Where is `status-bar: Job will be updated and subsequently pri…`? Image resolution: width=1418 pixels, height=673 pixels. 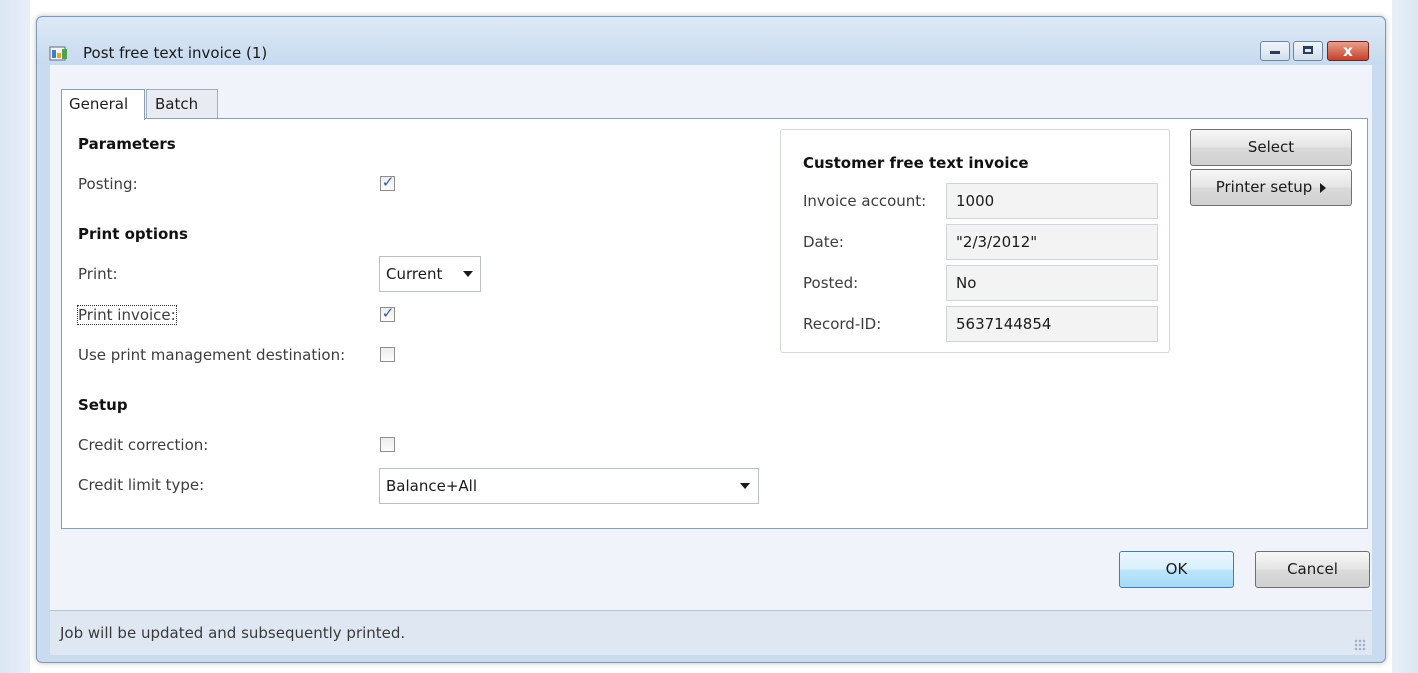
status-bar: Job will be updated and subsequently pri… is located at coordinates (711, 632).